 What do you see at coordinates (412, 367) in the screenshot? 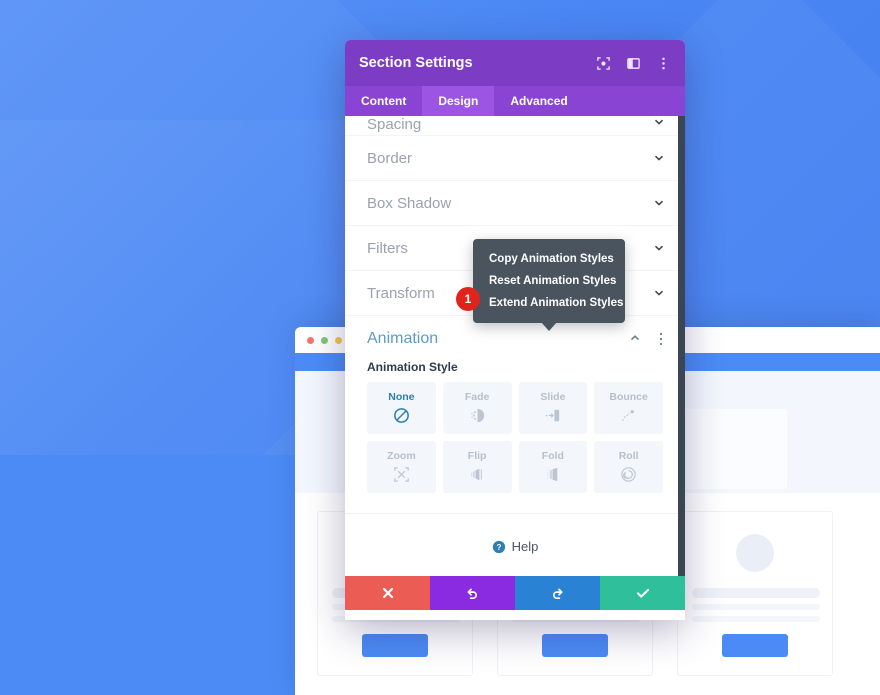
I see `animation-style-label: Animation Style` at bounding box center [412, 367].